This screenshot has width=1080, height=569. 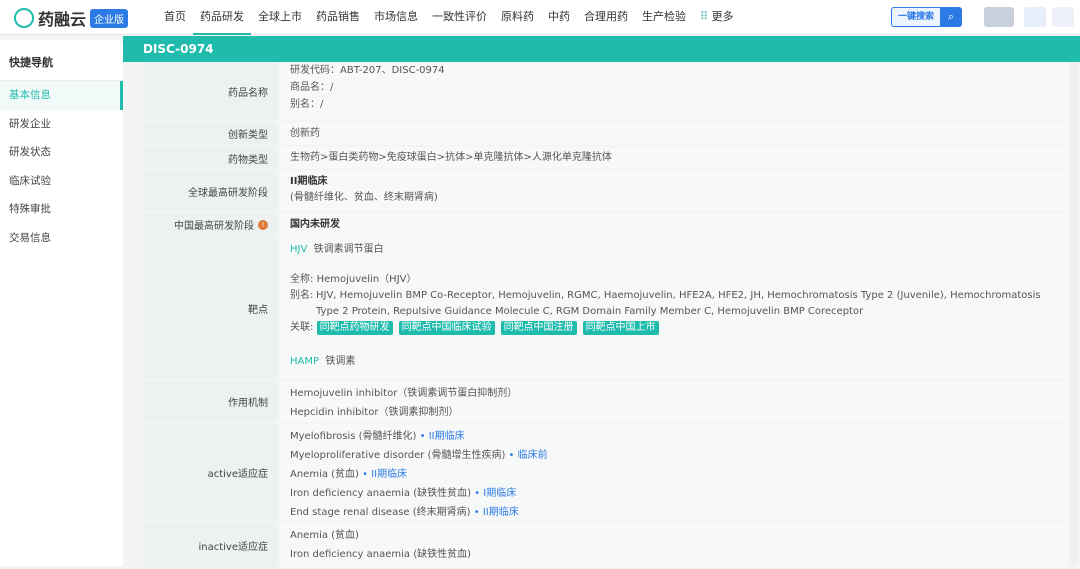 What do you see at coordinates (61, 303) in the screenshot?
I see `sidebar: 快捷导航 基本信息 研发企业 研发状态 临床试验 特殊审批 交易信息` at bounding box center [61, 303].